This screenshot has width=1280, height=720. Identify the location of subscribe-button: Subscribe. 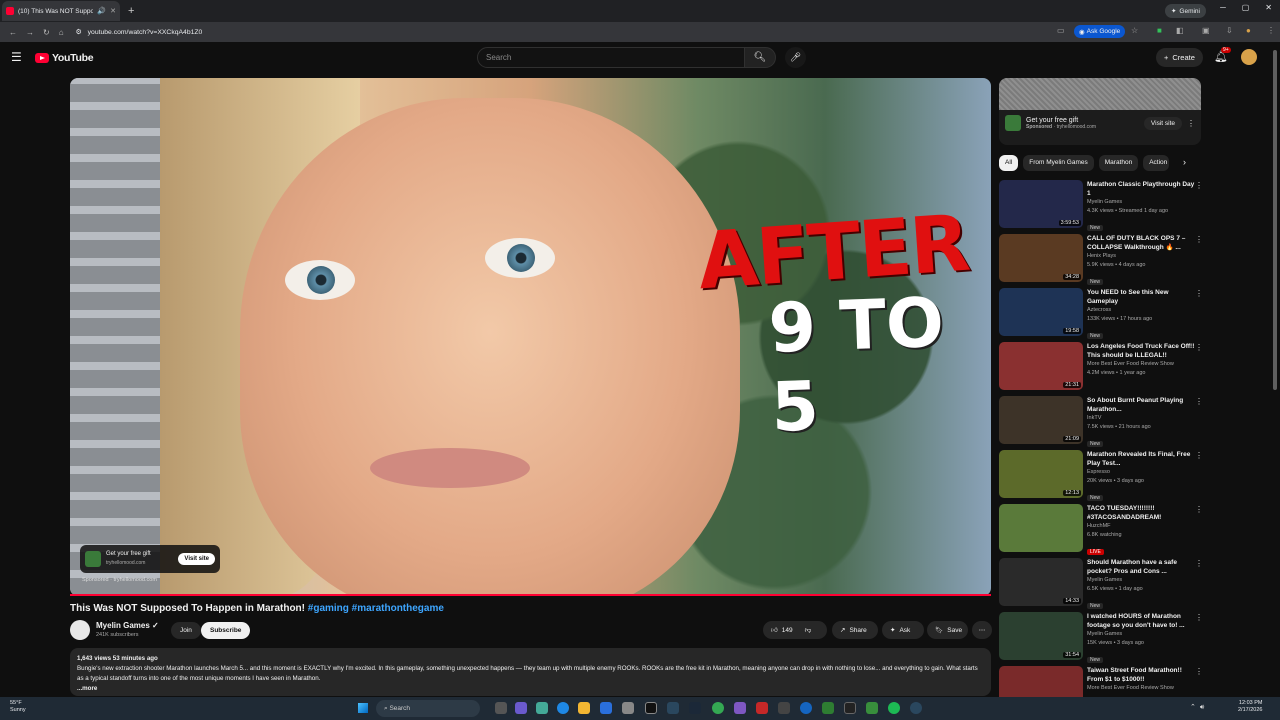
(226, 630).